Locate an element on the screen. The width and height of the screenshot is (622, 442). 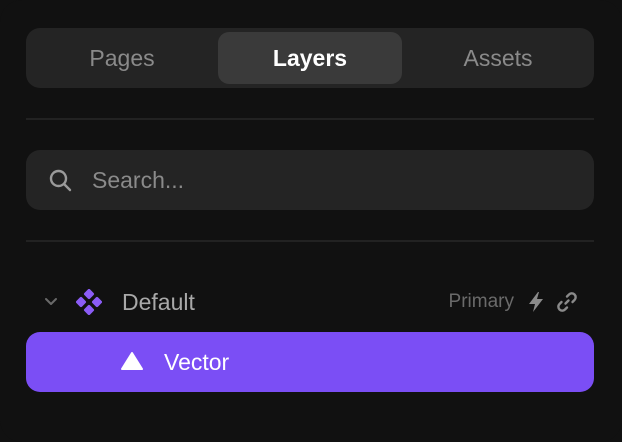
chevron-down-icon is located at coordinates (51, 302).